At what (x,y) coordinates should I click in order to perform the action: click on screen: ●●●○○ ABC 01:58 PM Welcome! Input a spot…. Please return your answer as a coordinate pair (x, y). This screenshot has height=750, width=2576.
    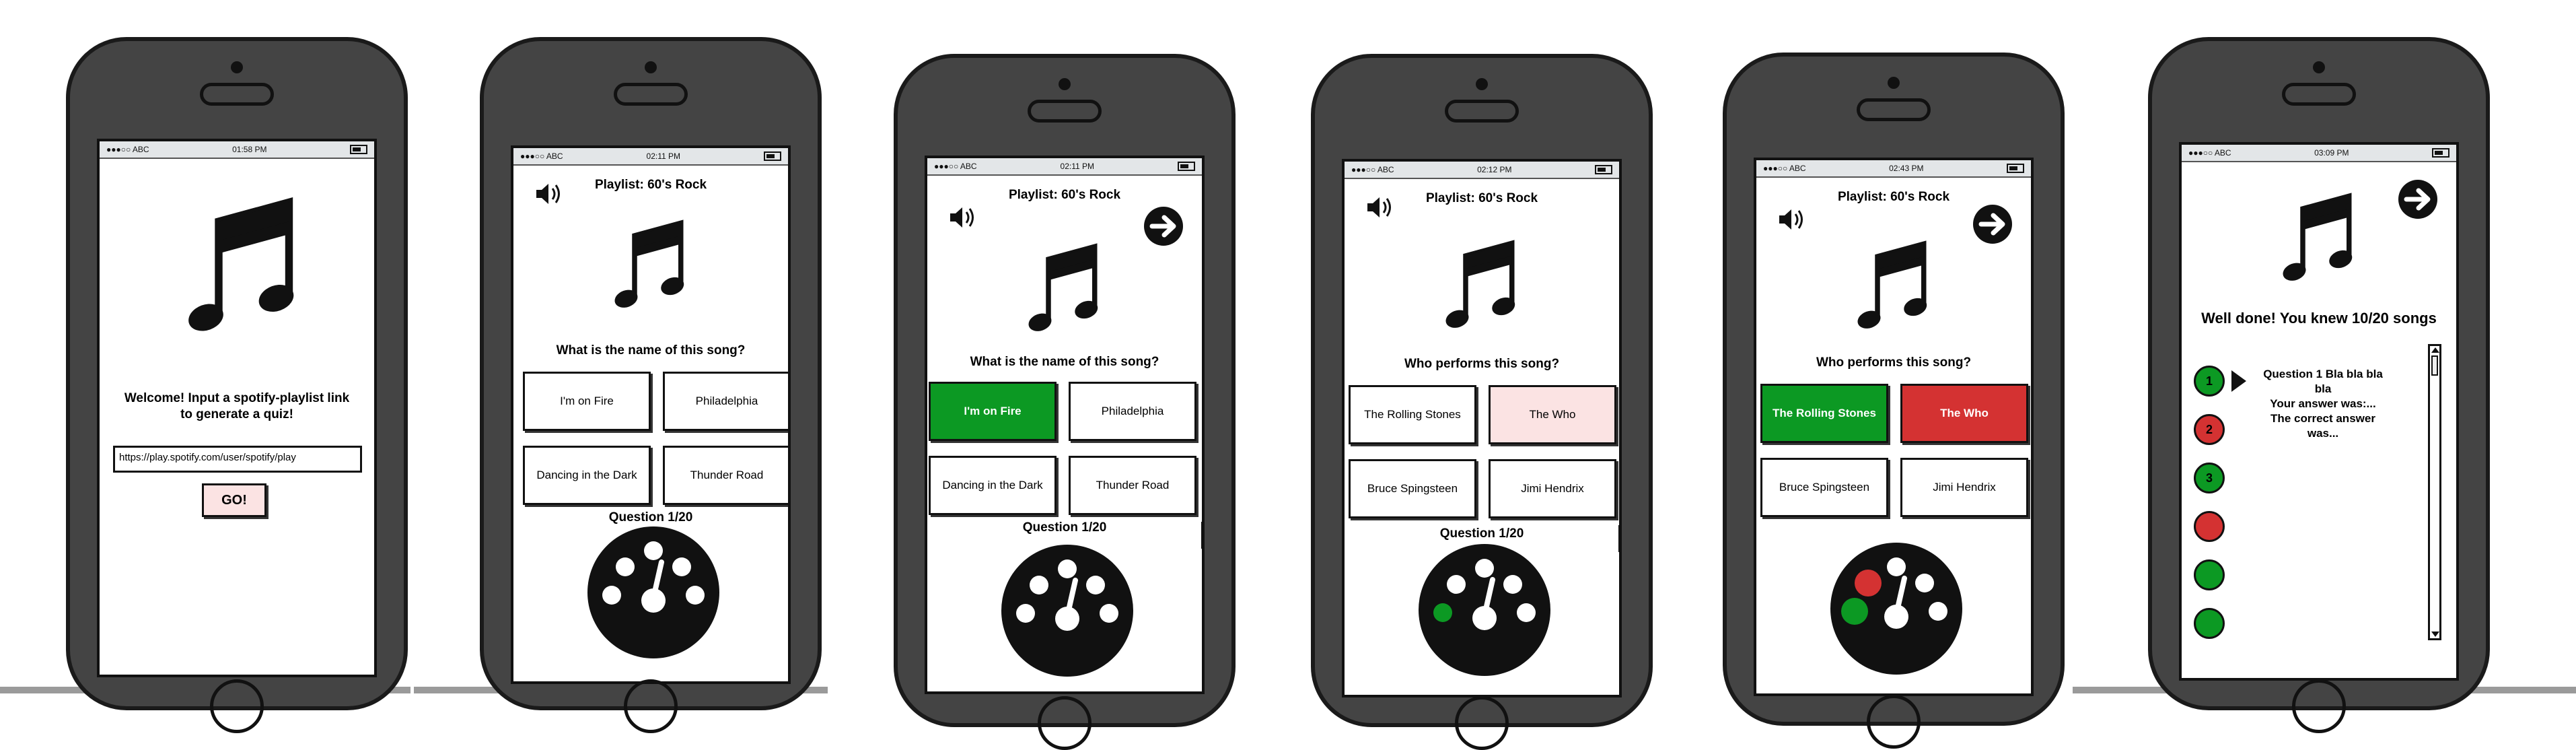
    Looking at the image, I should click on (237, 408).